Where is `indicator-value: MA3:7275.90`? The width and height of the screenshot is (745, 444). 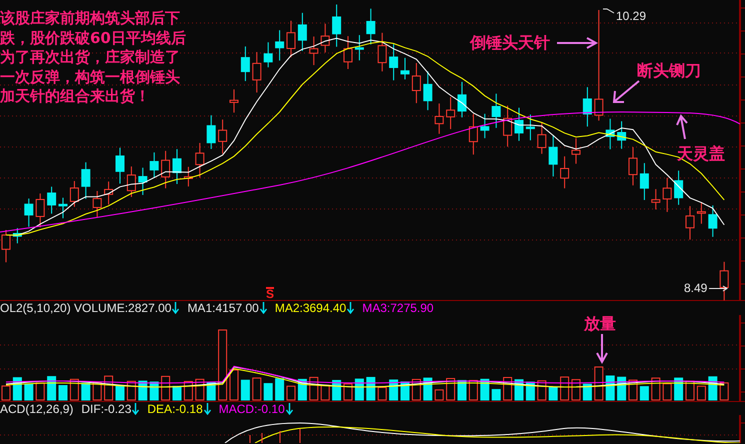 indicator-value: MA3:7275.90 is located at coordinates (398, 308).